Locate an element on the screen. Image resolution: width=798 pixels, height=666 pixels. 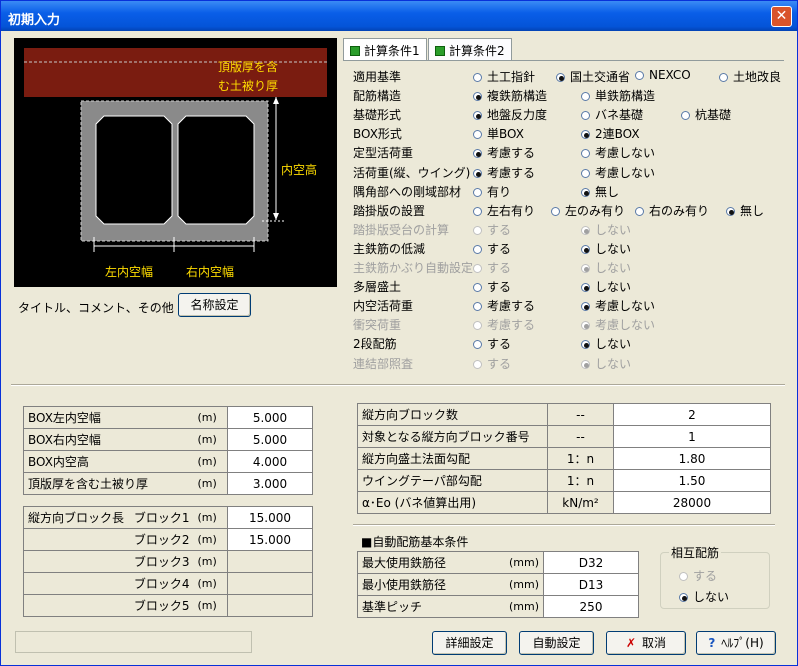
mutual-option-yes: する is located at coordinates (698, 575).